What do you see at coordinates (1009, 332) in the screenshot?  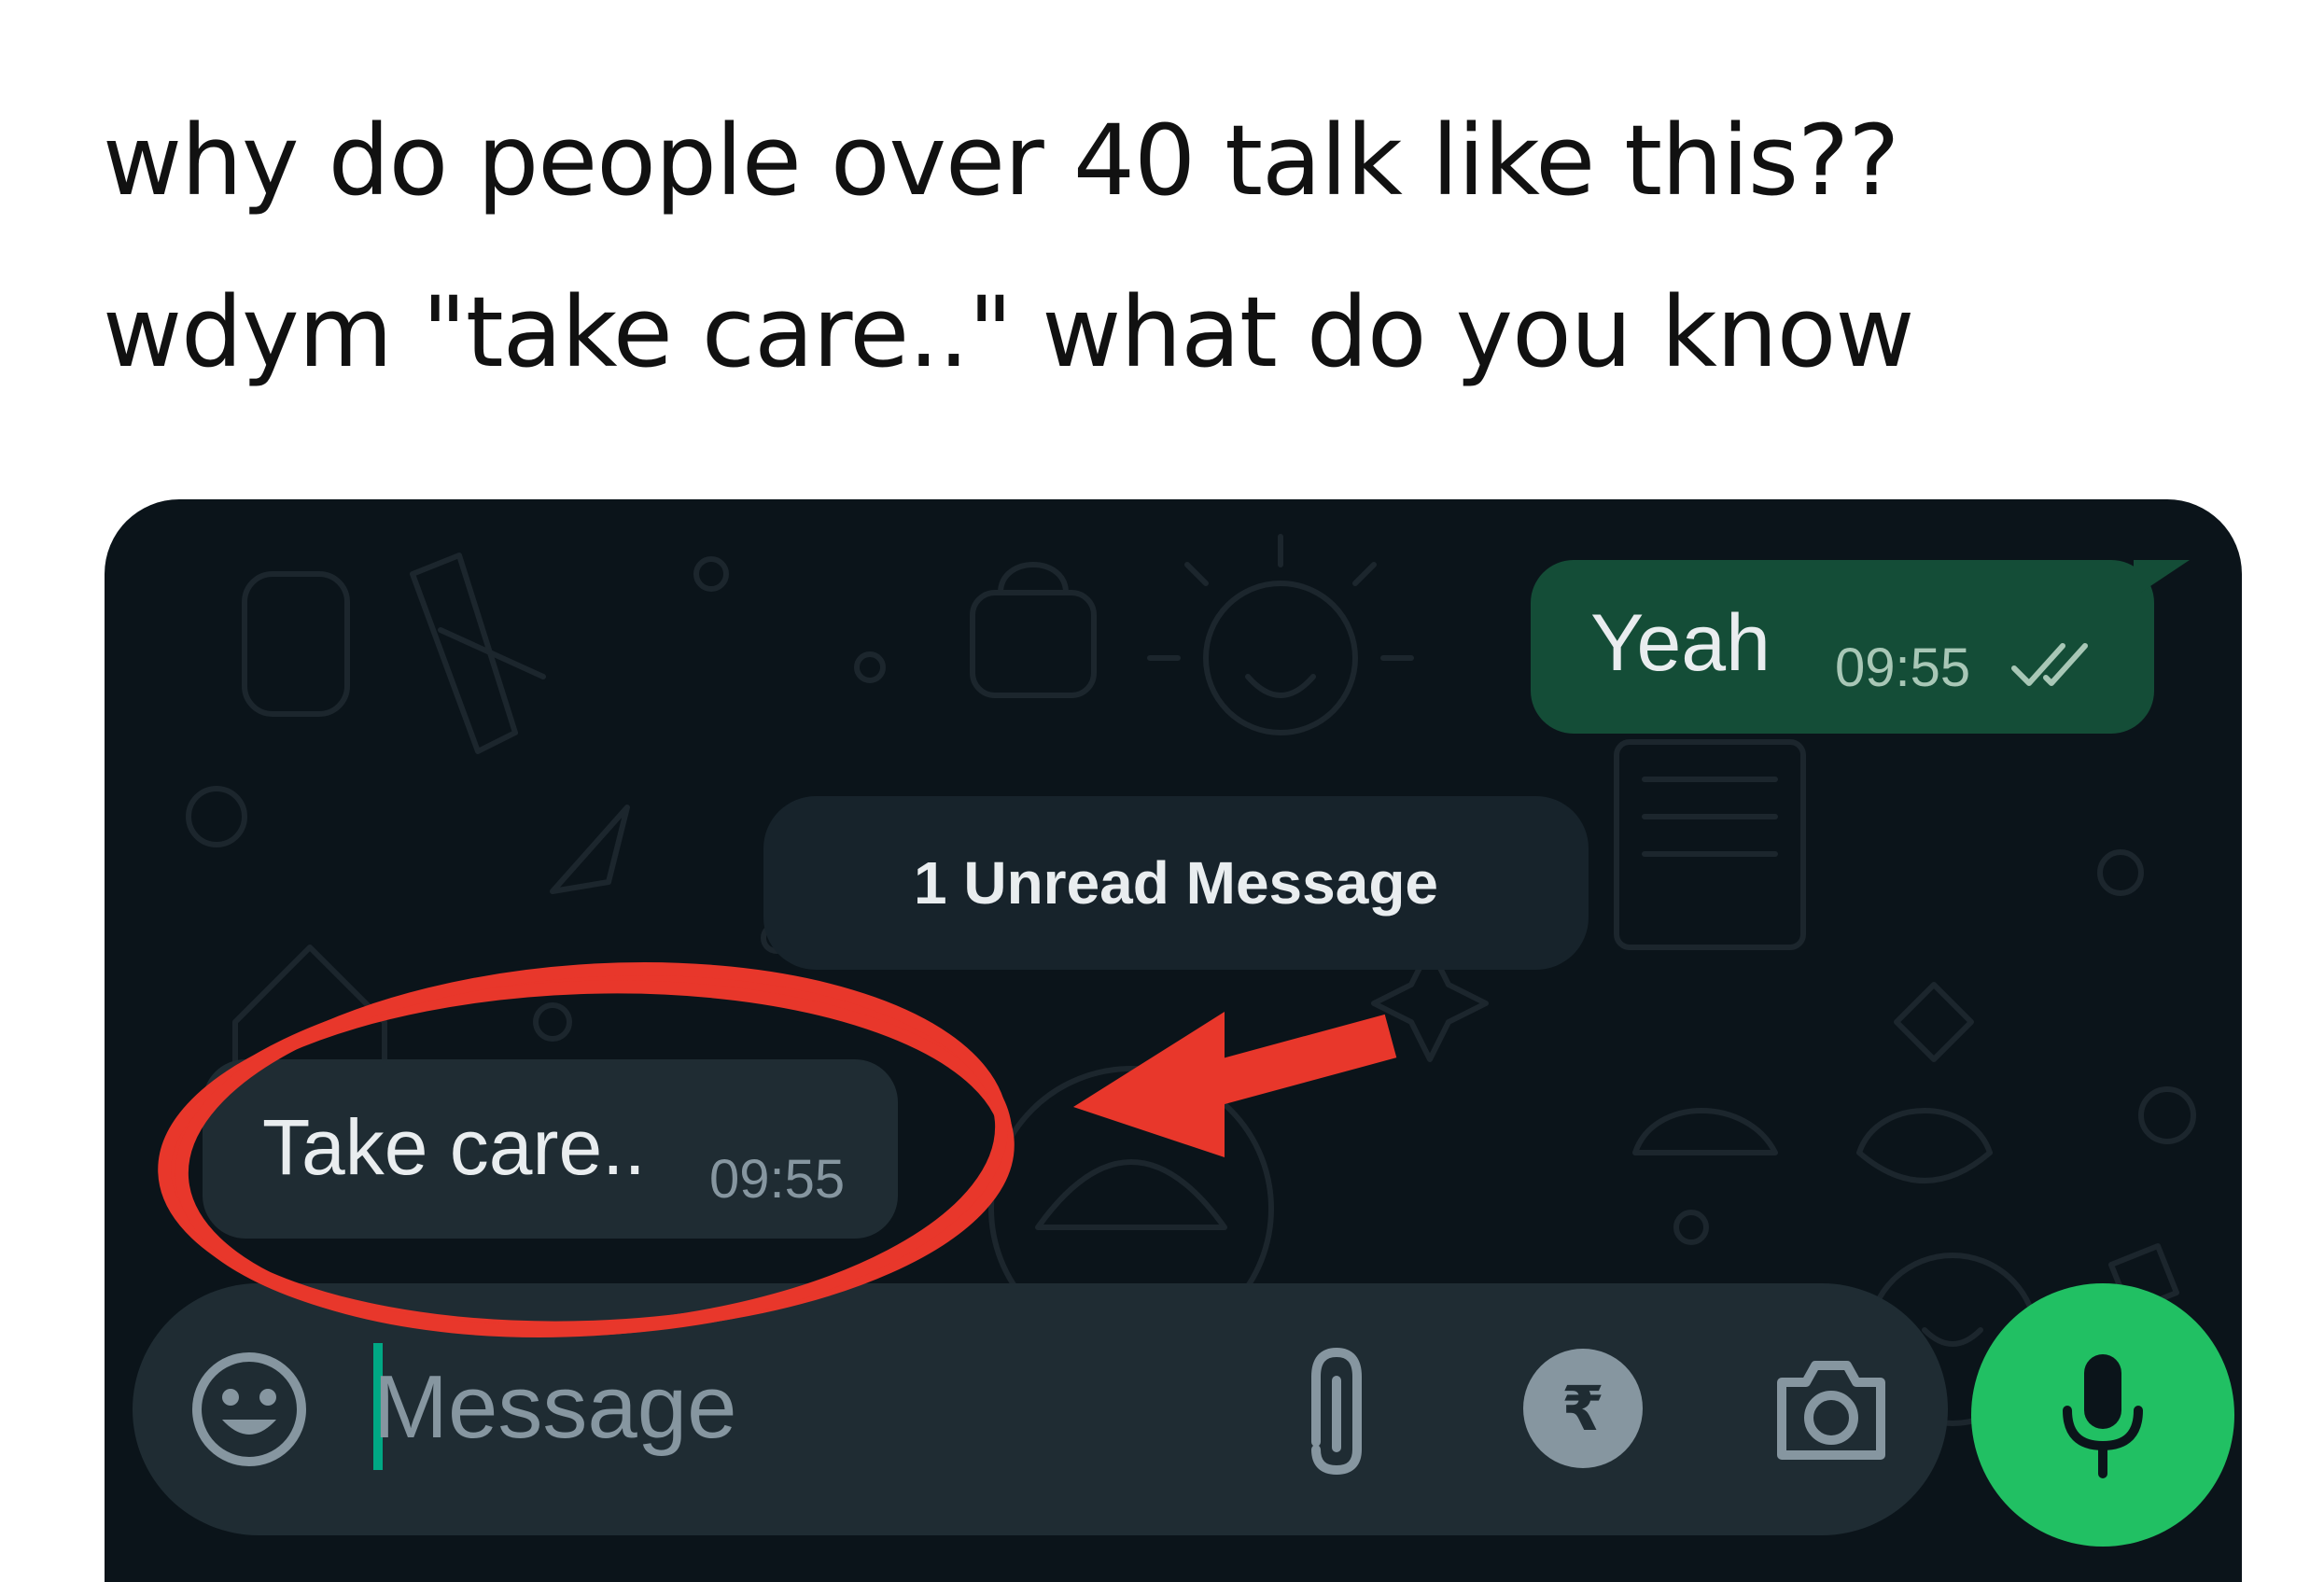 I see `caption-line-2: wdym "take care.." what do you know` at bounding box center [1009, 332].